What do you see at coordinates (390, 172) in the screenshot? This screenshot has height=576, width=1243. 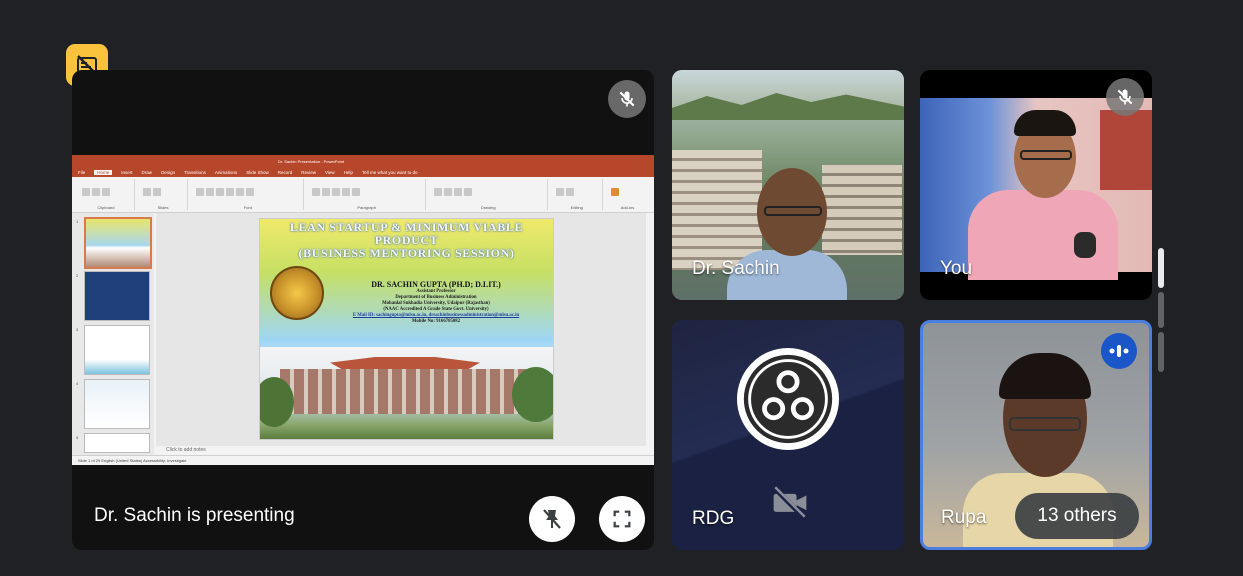 I see `ppt-tell-me: Tell me what you want to do` at bounding box center [390, 172].